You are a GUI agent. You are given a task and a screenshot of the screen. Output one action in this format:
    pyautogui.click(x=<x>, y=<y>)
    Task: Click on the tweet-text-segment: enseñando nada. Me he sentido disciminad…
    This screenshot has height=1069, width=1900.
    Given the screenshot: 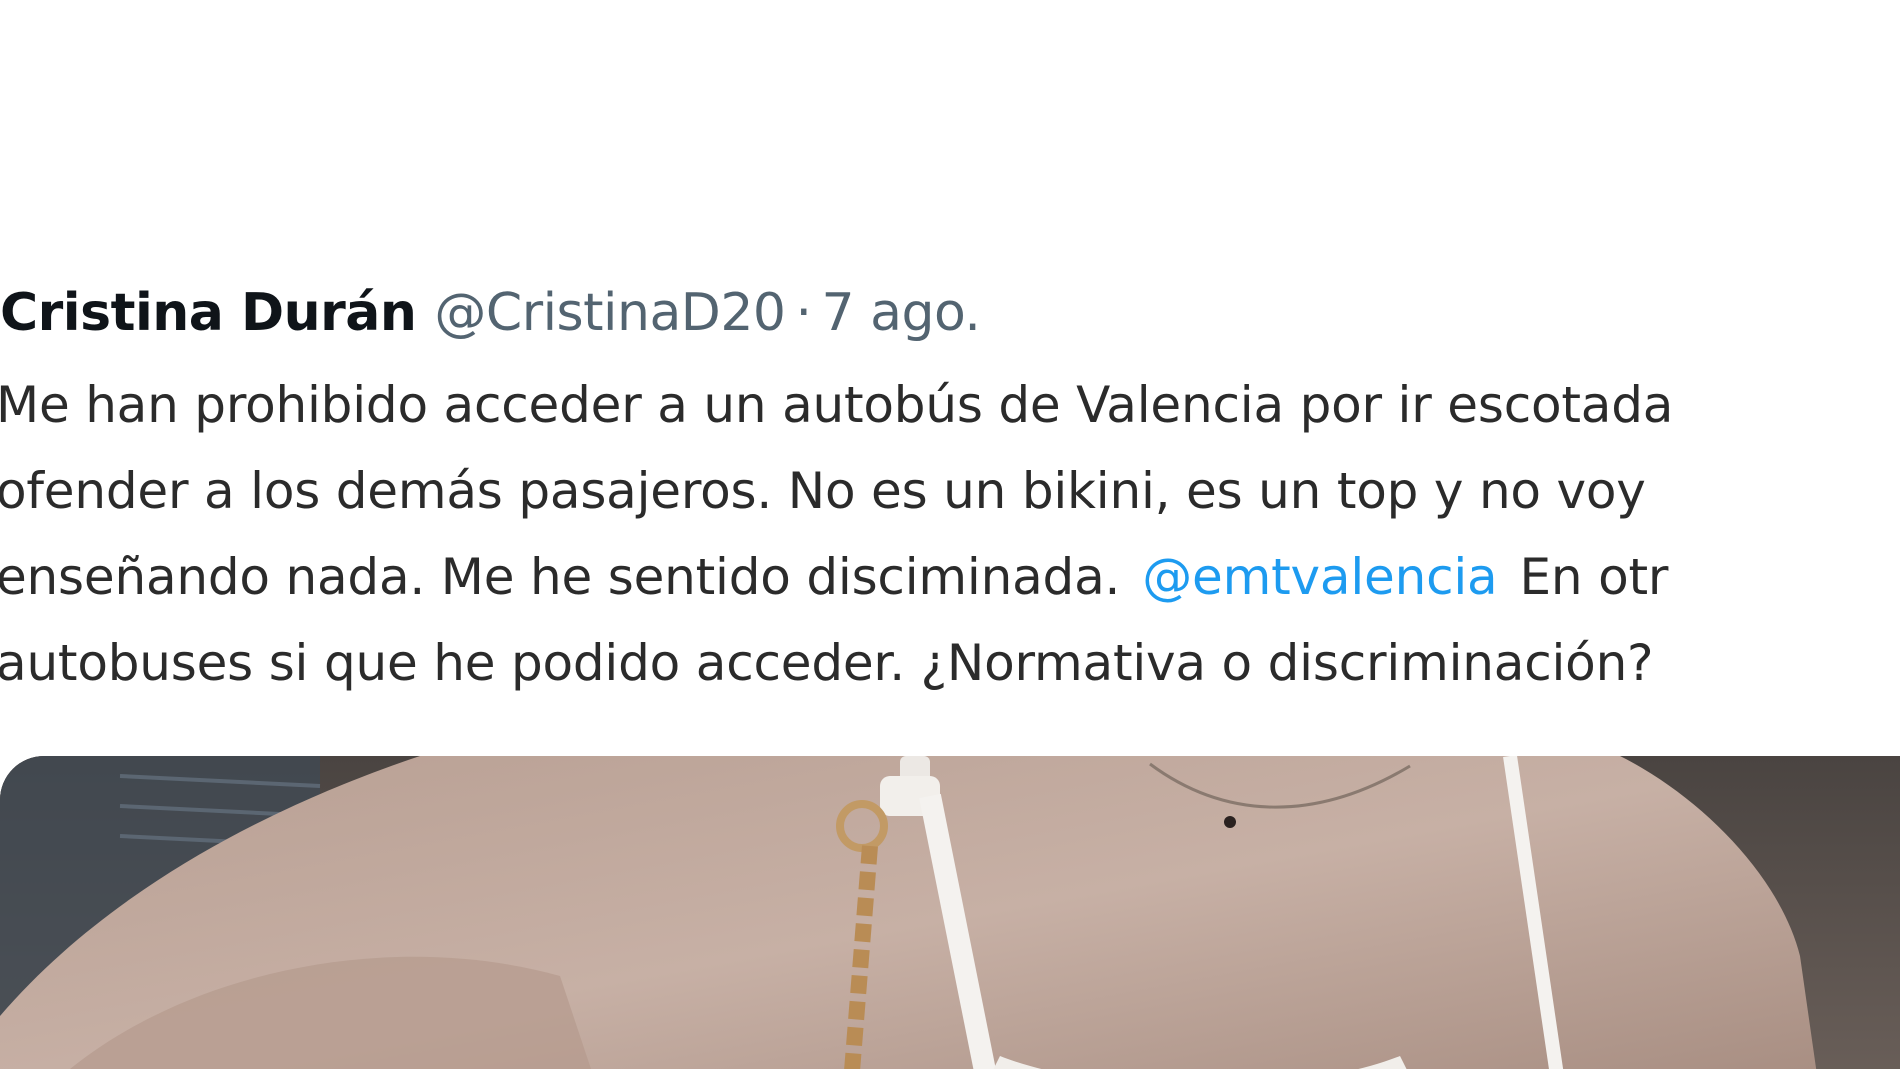 What is the action you would take?
    pyautogui.click(x=560, y=577)
    